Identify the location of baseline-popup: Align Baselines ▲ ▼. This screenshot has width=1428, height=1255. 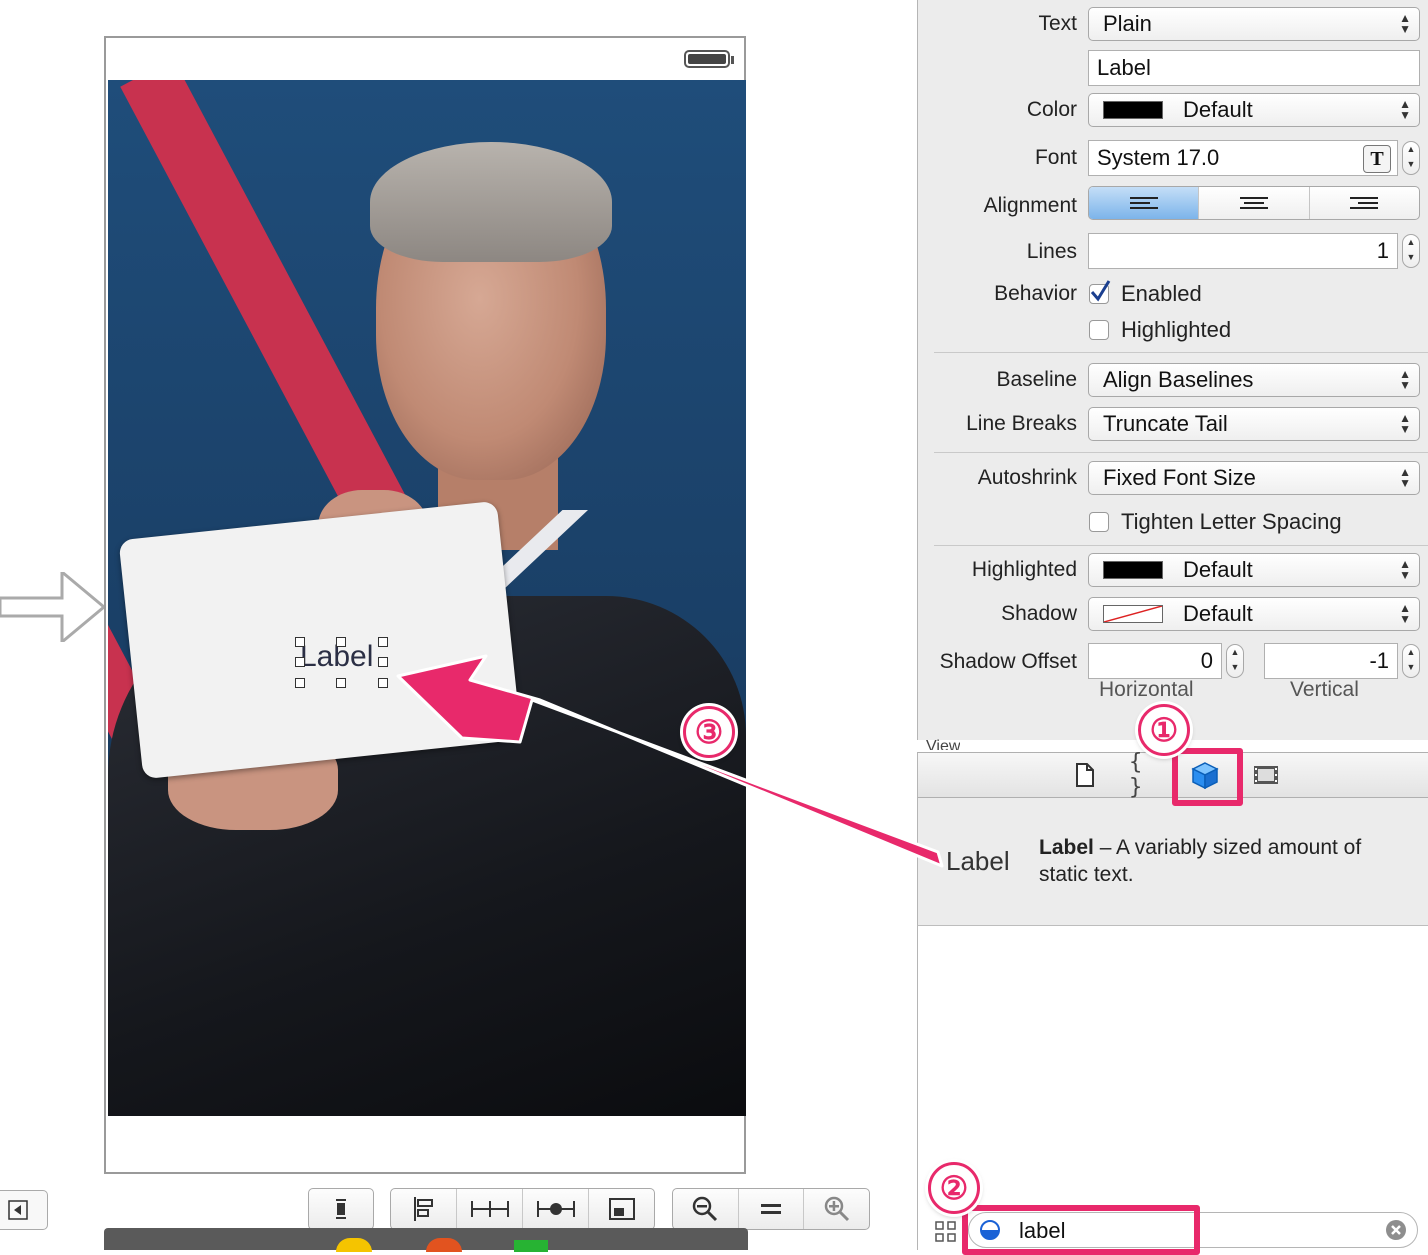
(1254, 380).